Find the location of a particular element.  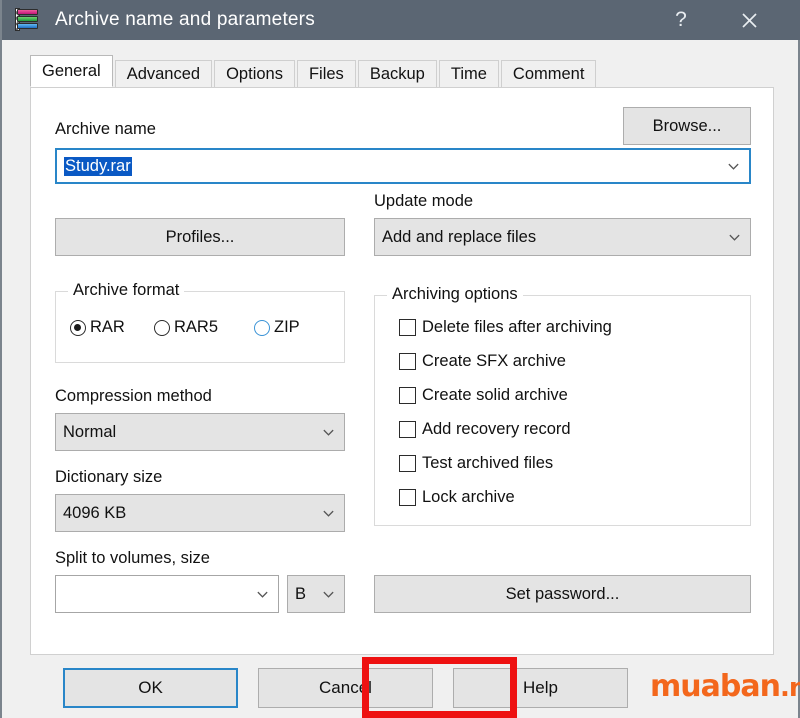

checkbox-label: Lock archive is located at coordinates (468, 497).